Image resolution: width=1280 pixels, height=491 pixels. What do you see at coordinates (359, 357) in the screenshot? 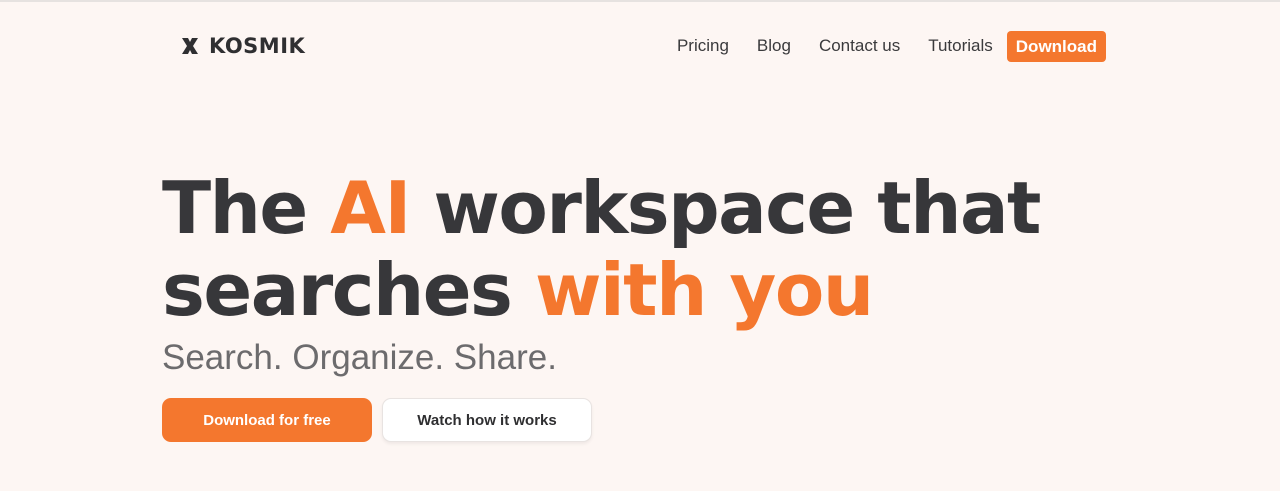
I see `hero-subheadline: Search. Organize. Share.` at bounding box center [359, 357].